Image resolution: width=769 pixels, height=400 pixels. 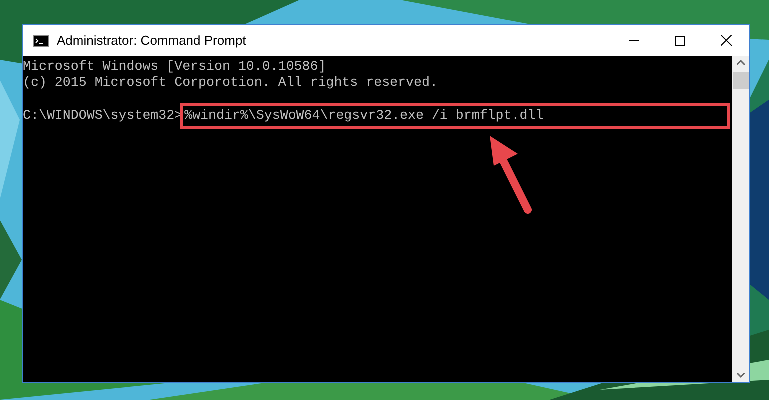 I want to click on scroll-down-icon, so click(x=740, y=375).